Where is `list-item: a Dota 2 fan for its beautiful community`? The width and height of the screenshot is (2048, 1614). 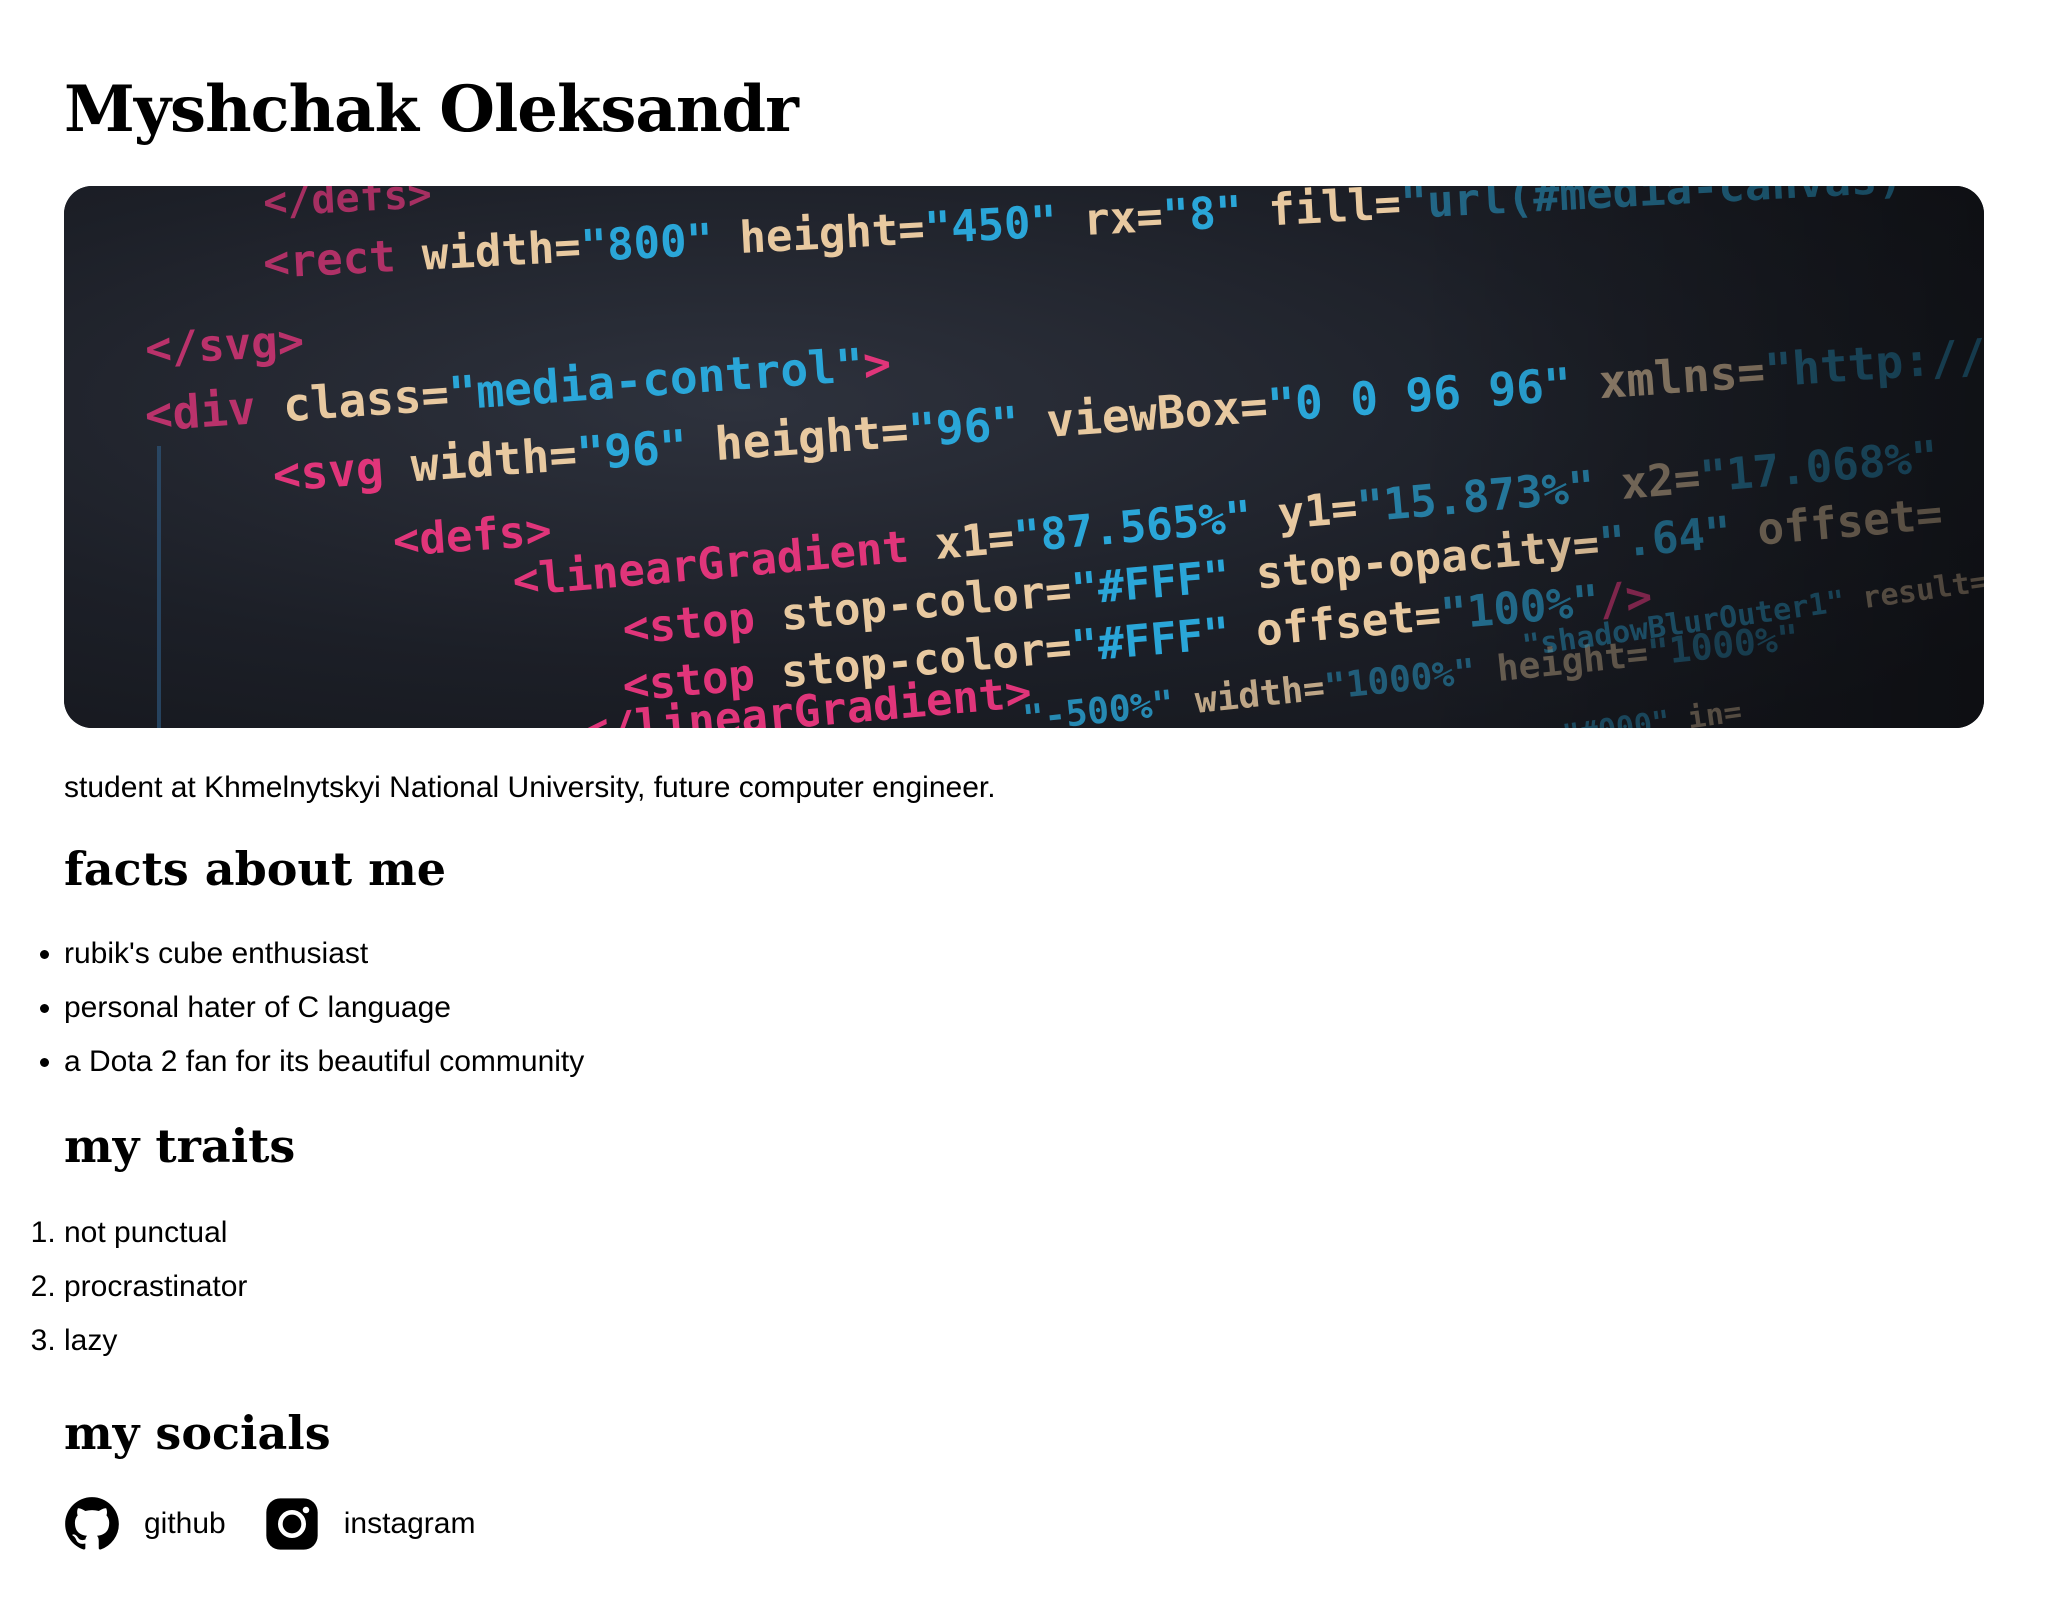
list-item: a Dota 2 fan for its beautiful community is located at coordinates (1024, 1062).